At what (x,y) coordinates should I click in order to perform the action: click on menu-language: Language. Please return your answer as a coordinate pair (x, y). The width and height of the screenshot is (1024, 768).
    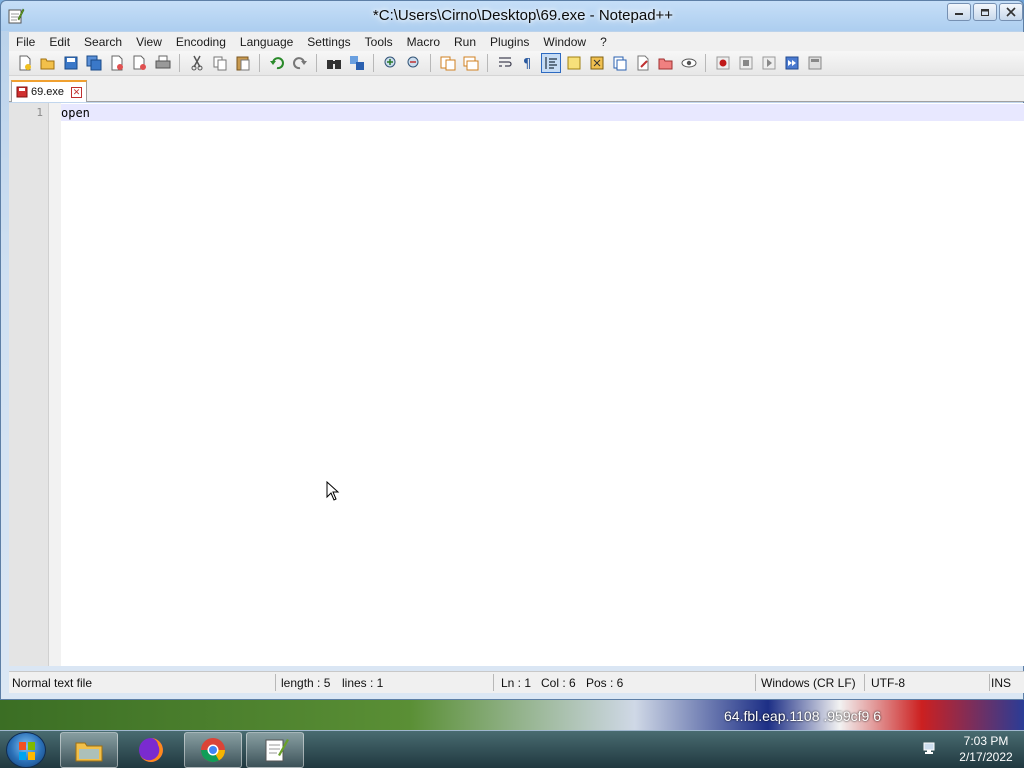
    Looking at the image, I should click on (266, 42).